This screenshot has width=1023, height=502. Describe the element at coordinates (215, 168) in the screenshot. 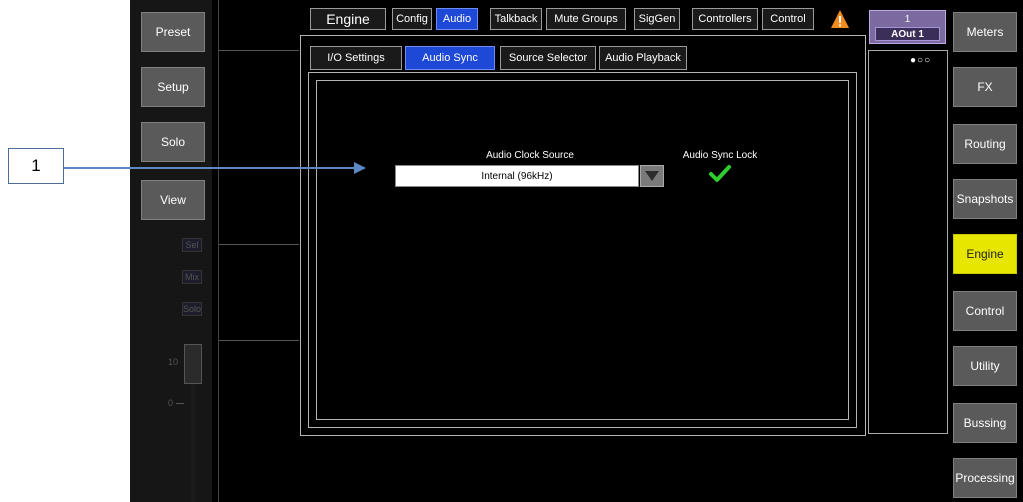

I see `callout-arrow` at that location.